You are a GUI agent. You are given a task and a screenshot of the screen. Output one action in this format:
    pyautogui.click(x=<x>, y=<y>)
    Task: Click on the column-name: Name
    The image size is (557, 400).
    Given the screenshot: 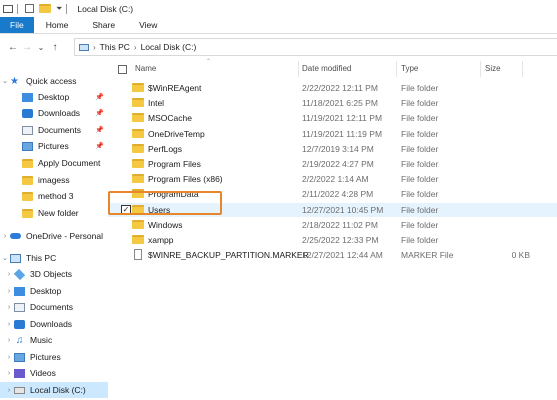 What is the action you would take?
    pyautogui.click(x=145, y=68)
    